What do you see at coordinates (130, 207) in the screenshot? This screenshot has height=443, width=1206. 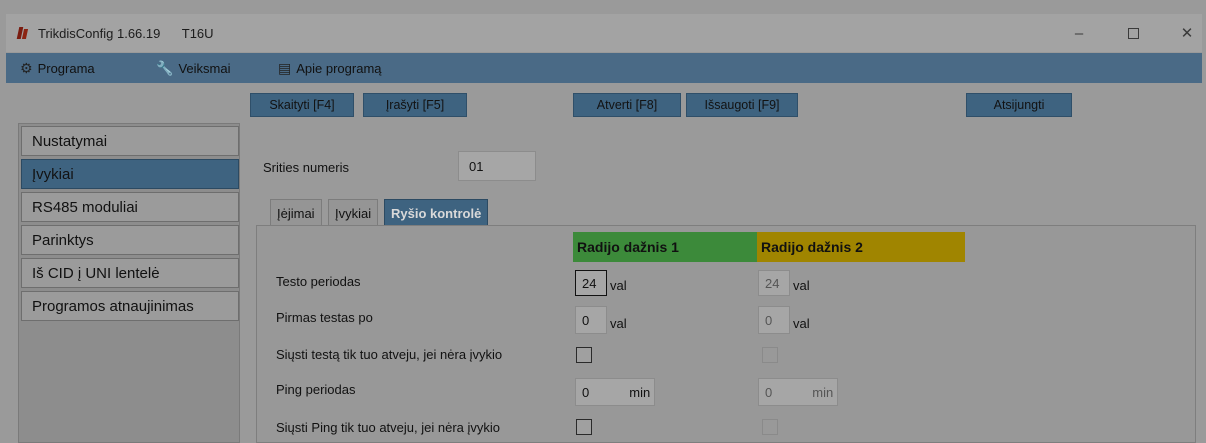 I see `sidebar-item-rs485: RS485 moduliai` at bounding box center [130, 207].